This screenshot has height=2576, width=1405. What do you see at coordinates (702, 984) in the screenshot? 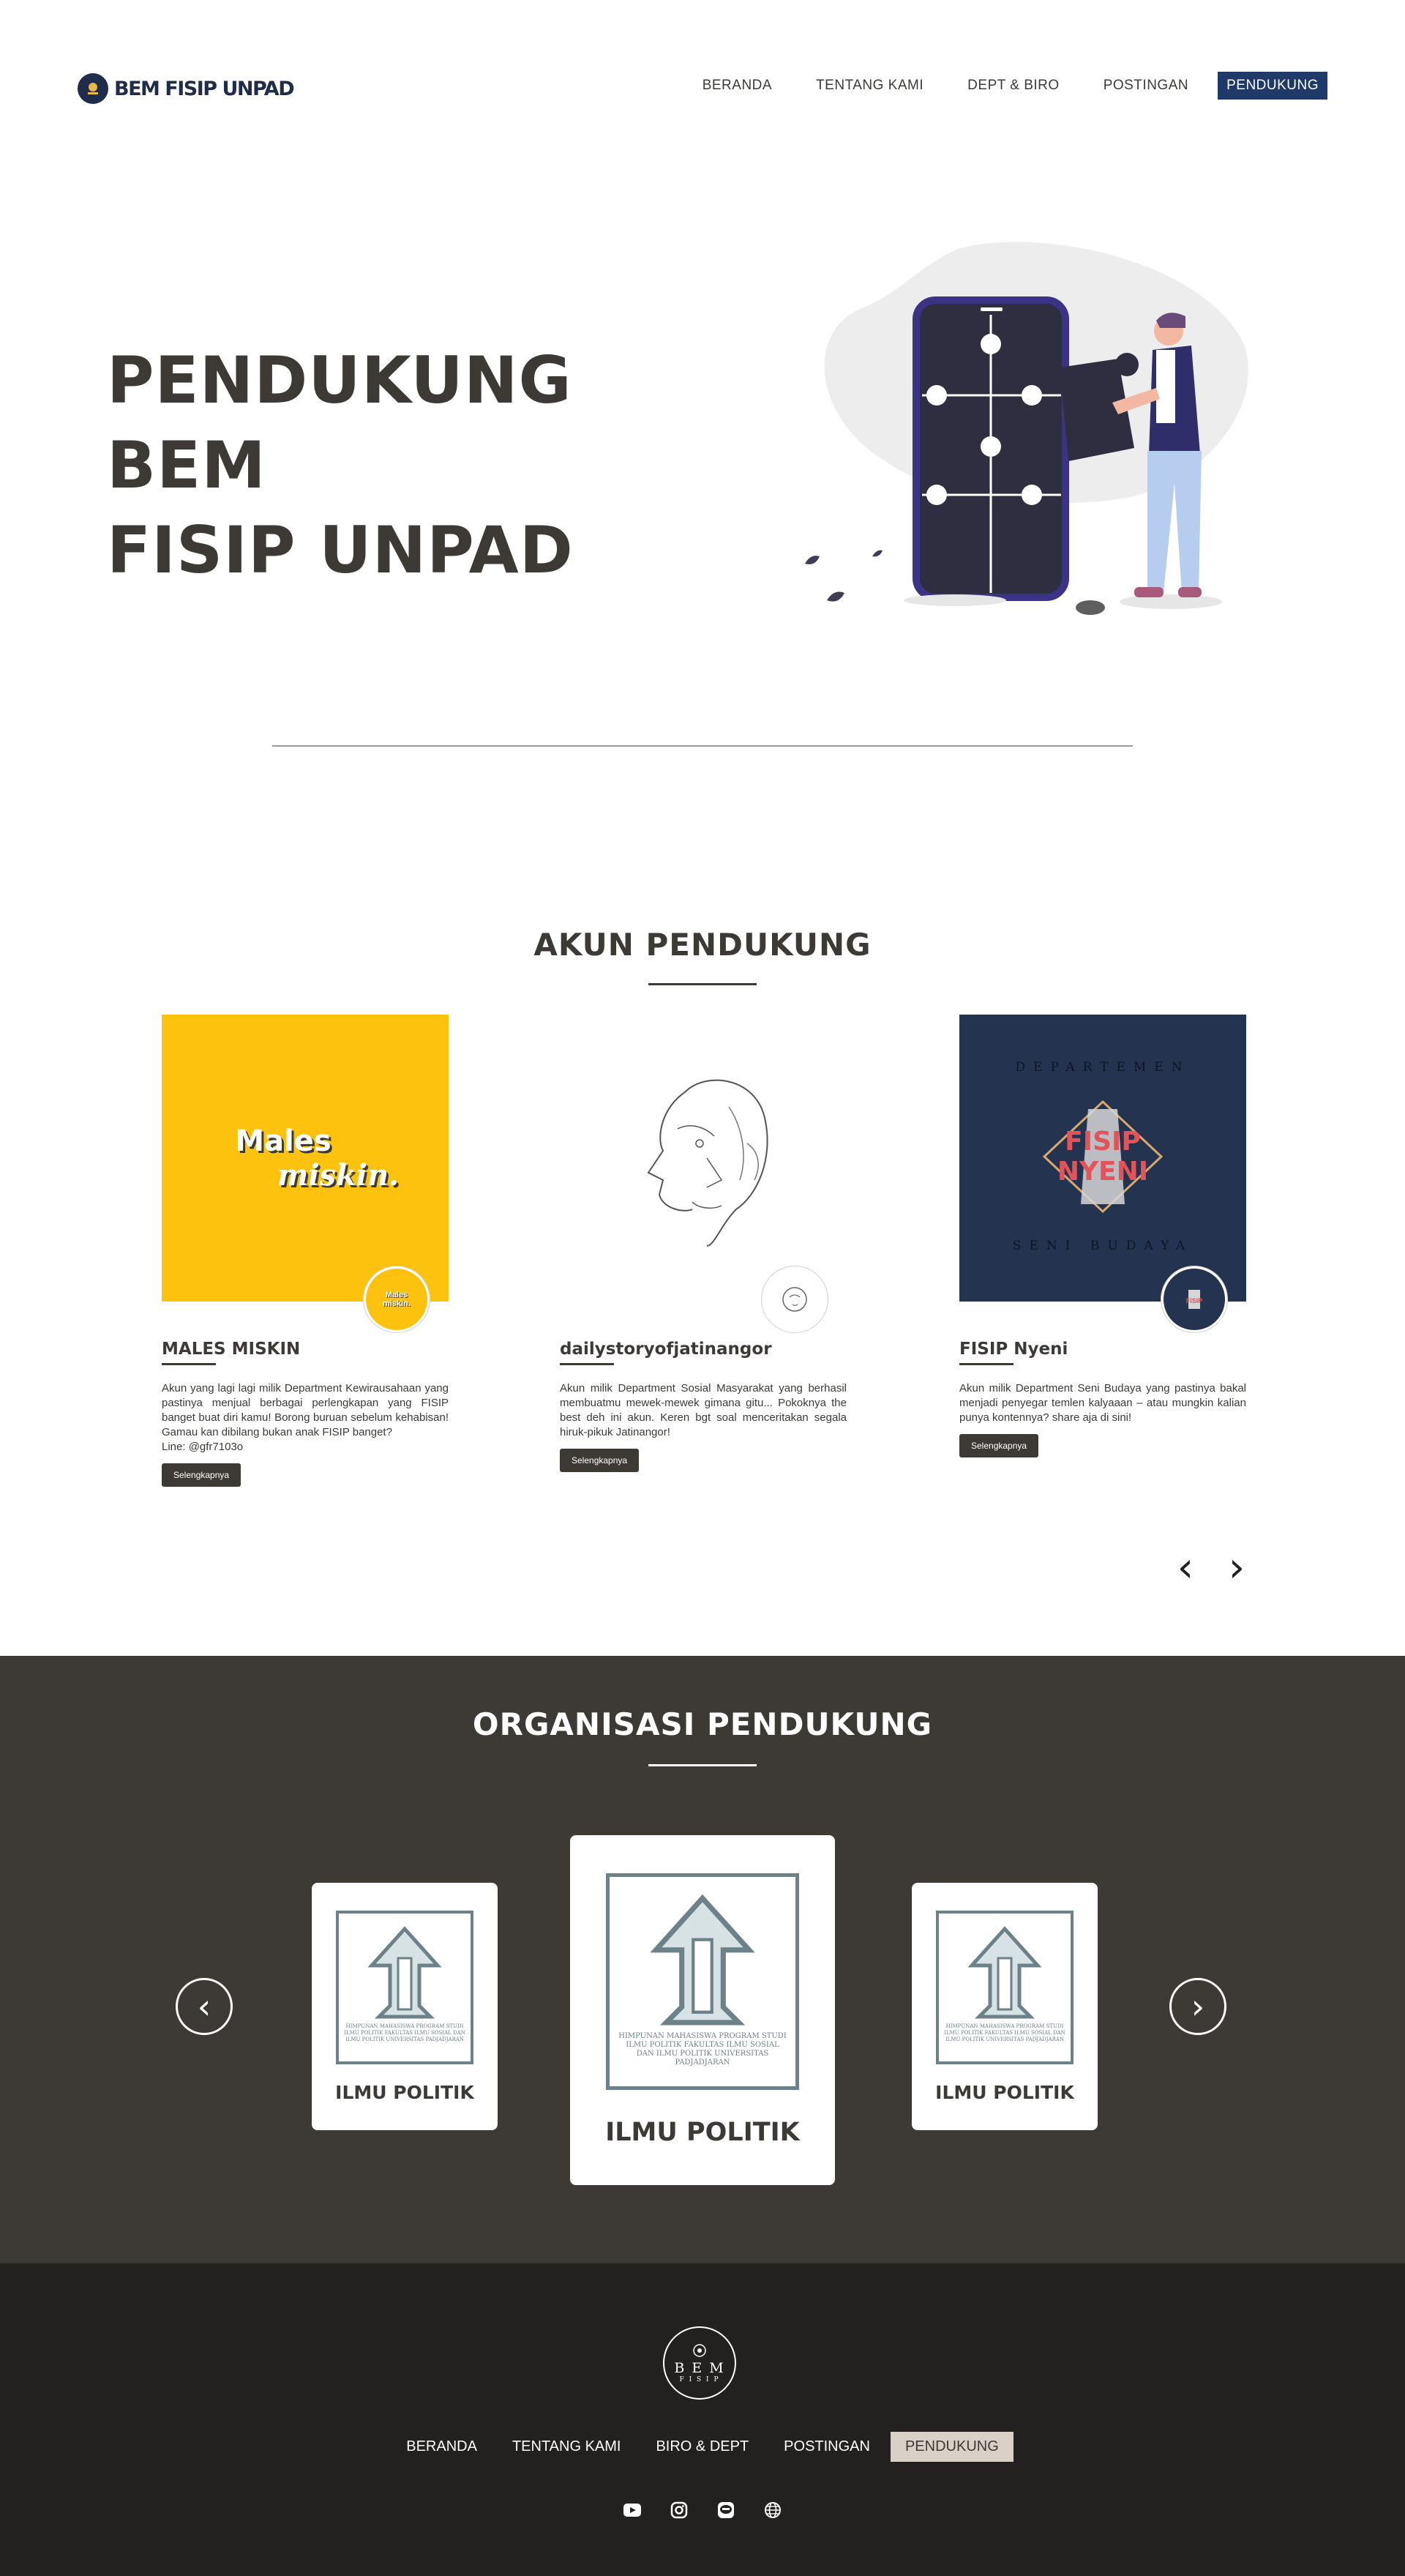
I see `akun-title-underline` at bounding box center [702, 984].